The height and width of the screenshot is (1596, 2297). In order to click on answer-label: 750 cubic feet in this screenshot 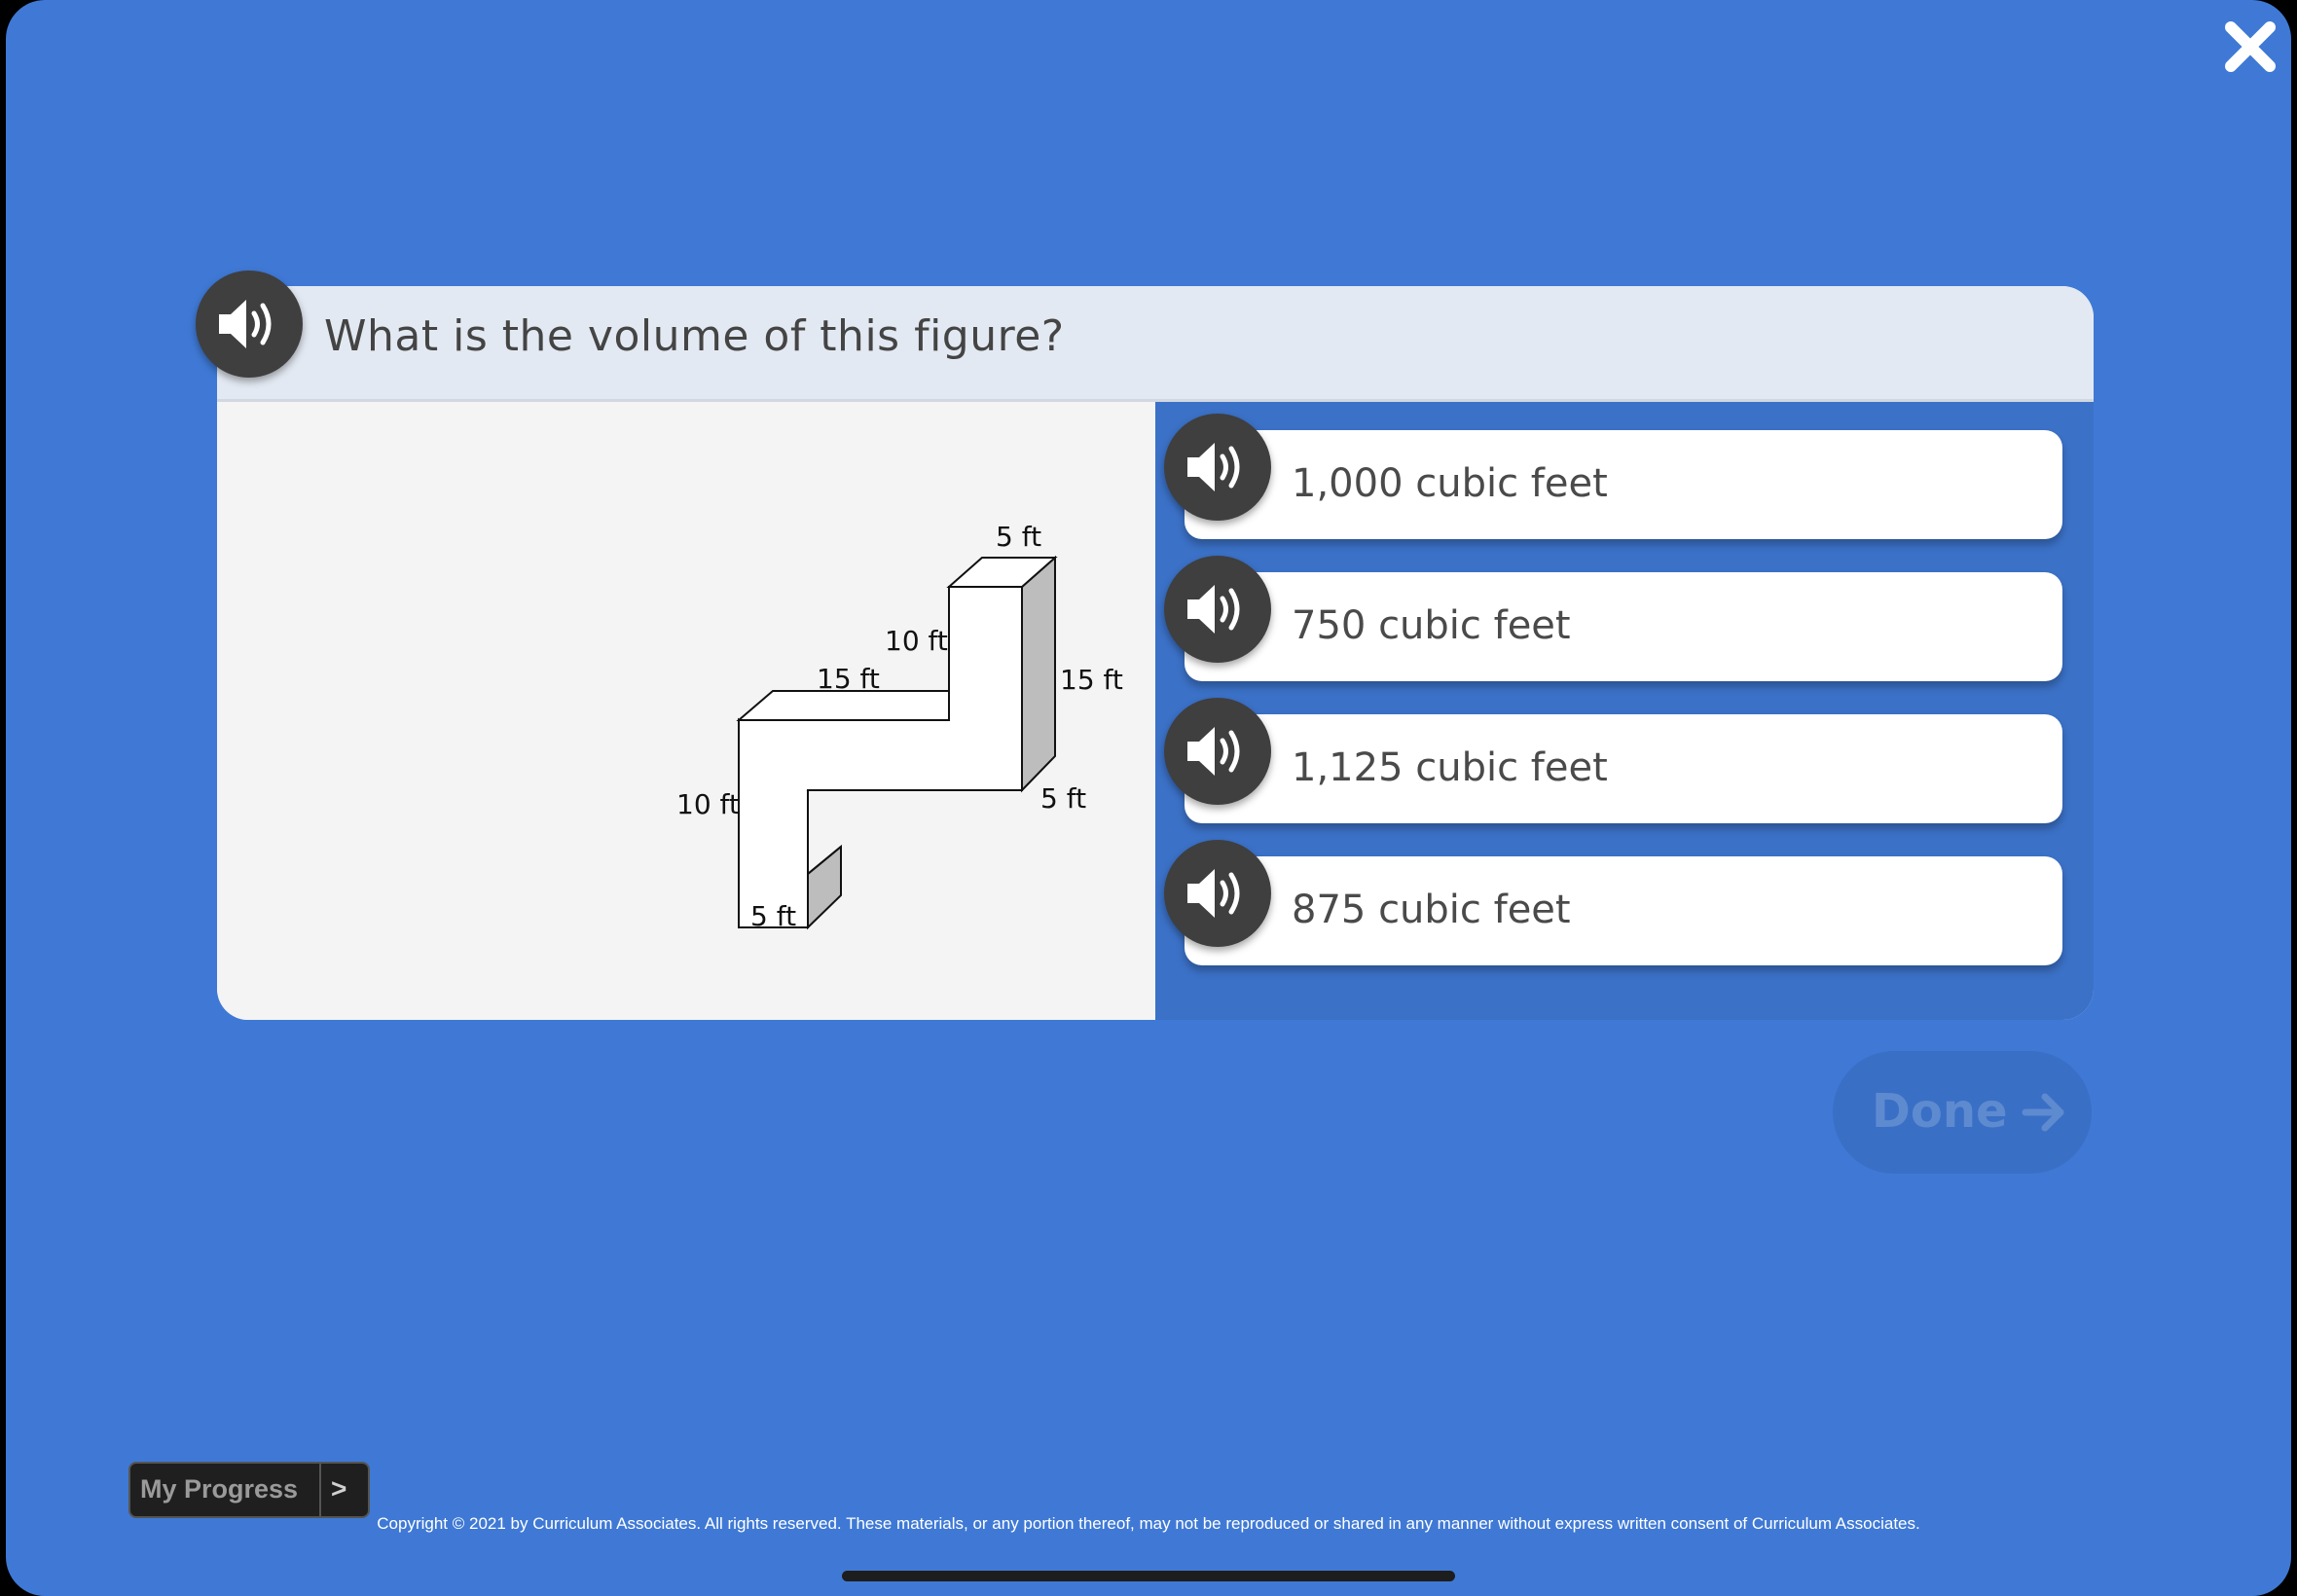, I will do `click(1431, 626)`.